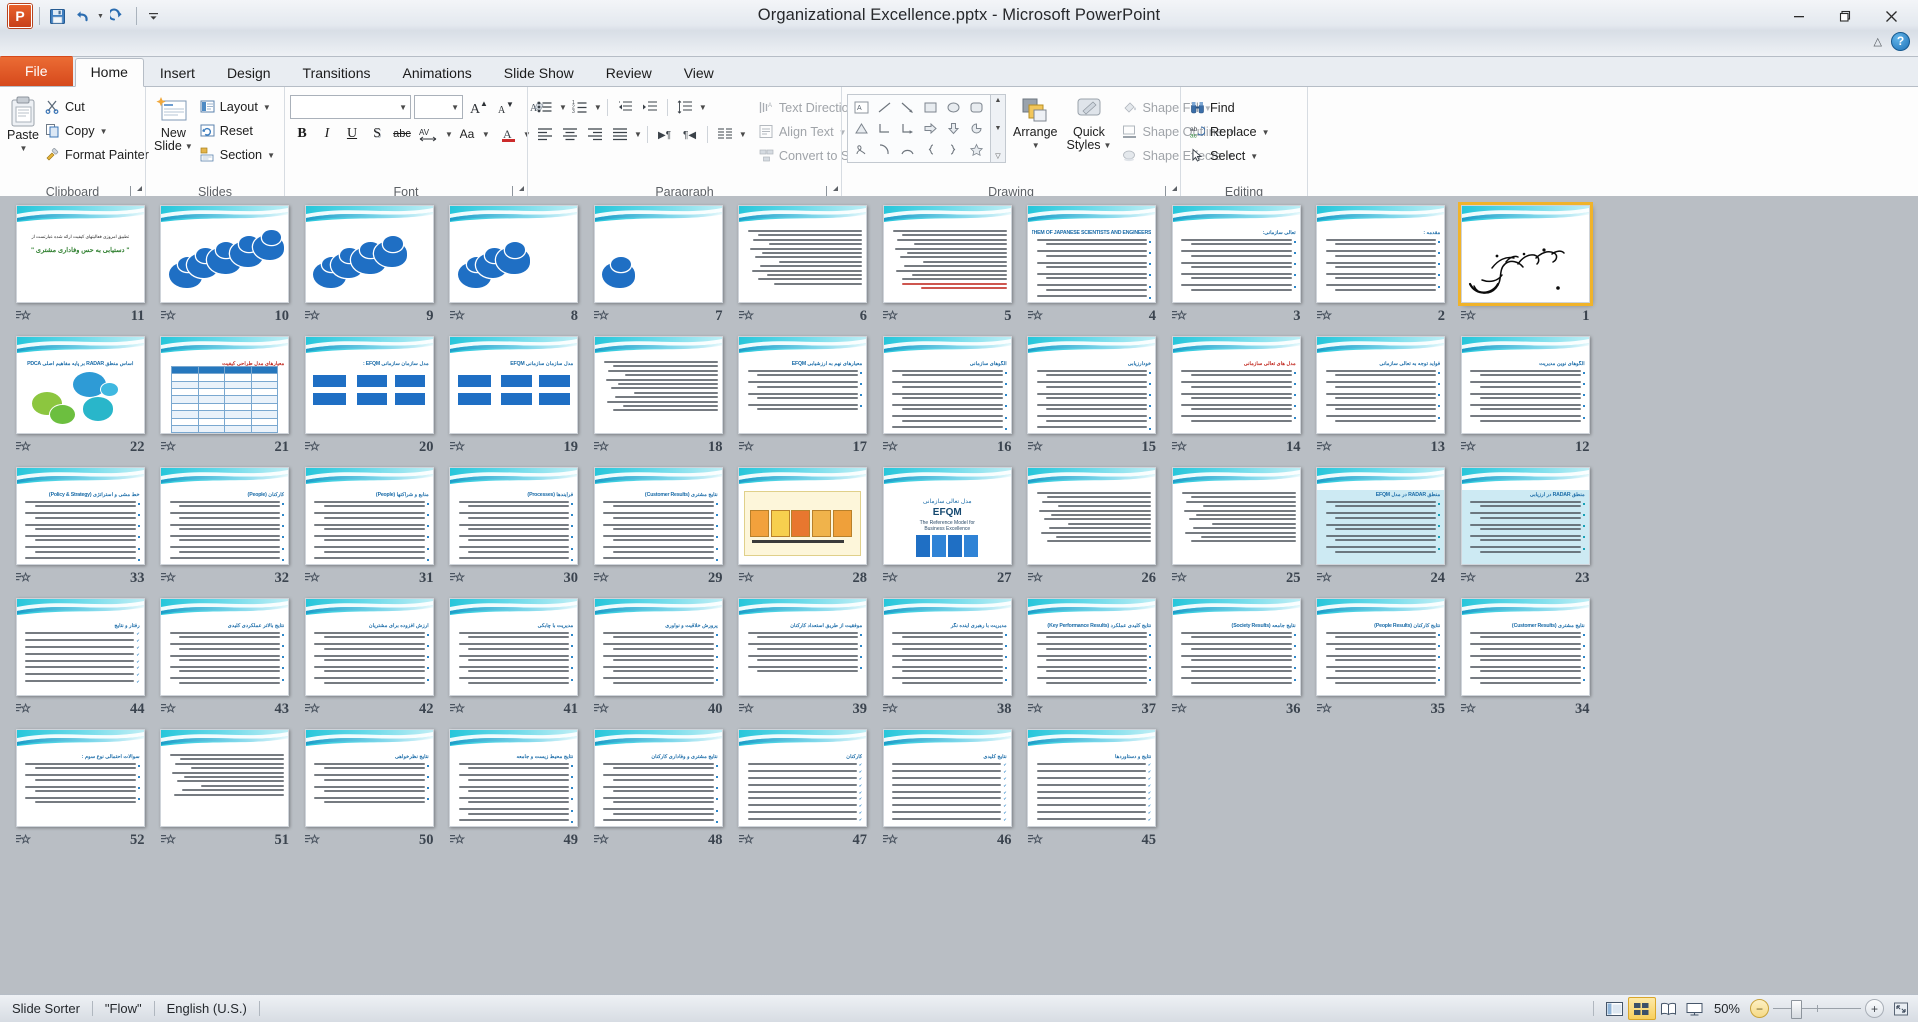 This screenshot has width=1918, height=1022. Describe the element at coordinates (225, 516) in the screenshot. I see `slide-thumbnail-surface: کارکنان (People)` at that location.